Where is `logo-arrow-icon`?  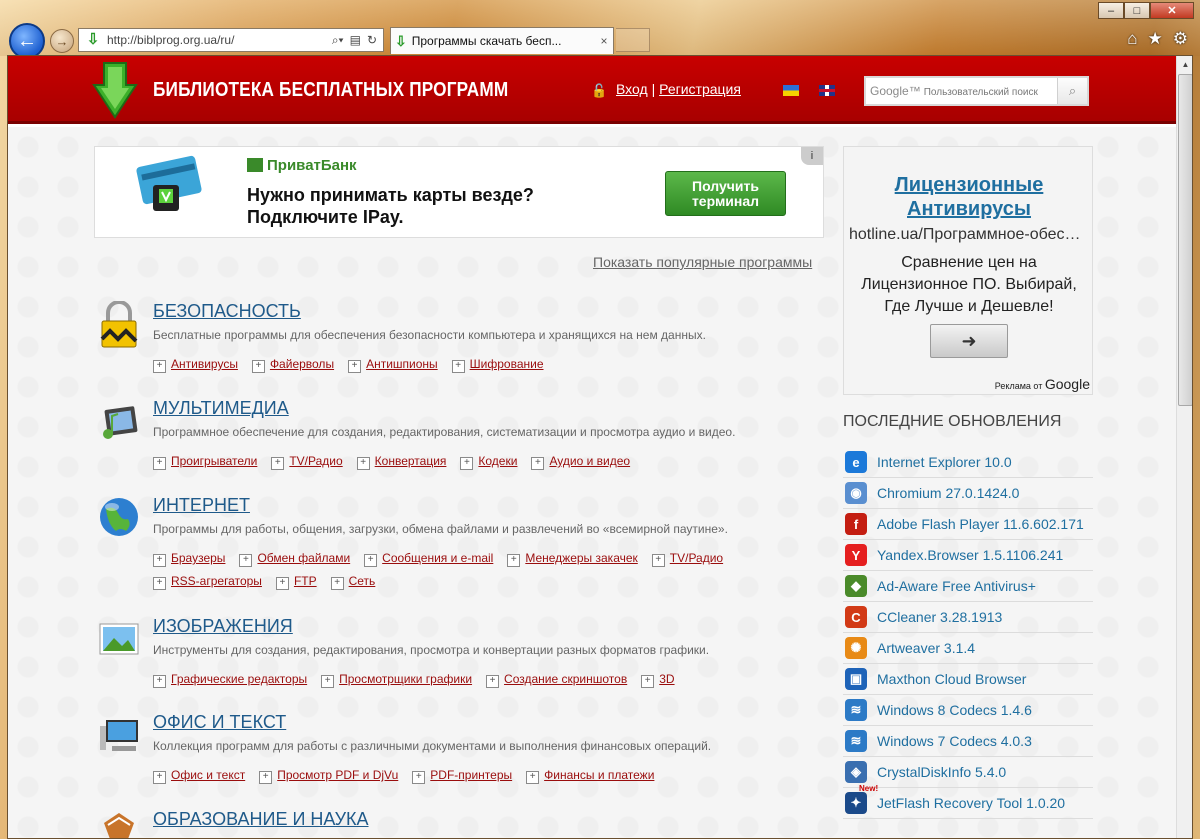
logo-arrow-icon is located at coordinates (115, 90).